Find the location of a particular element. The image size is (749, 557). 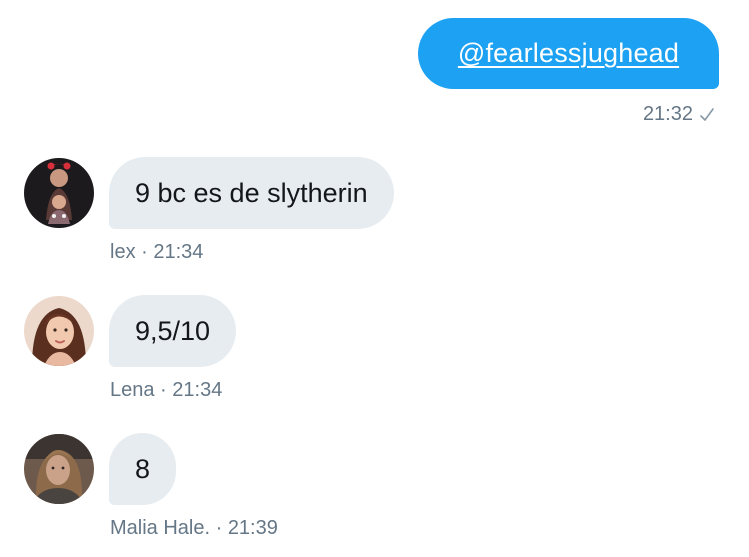

mention-link: @fearlessjughead is located at coordinates (568, 53).